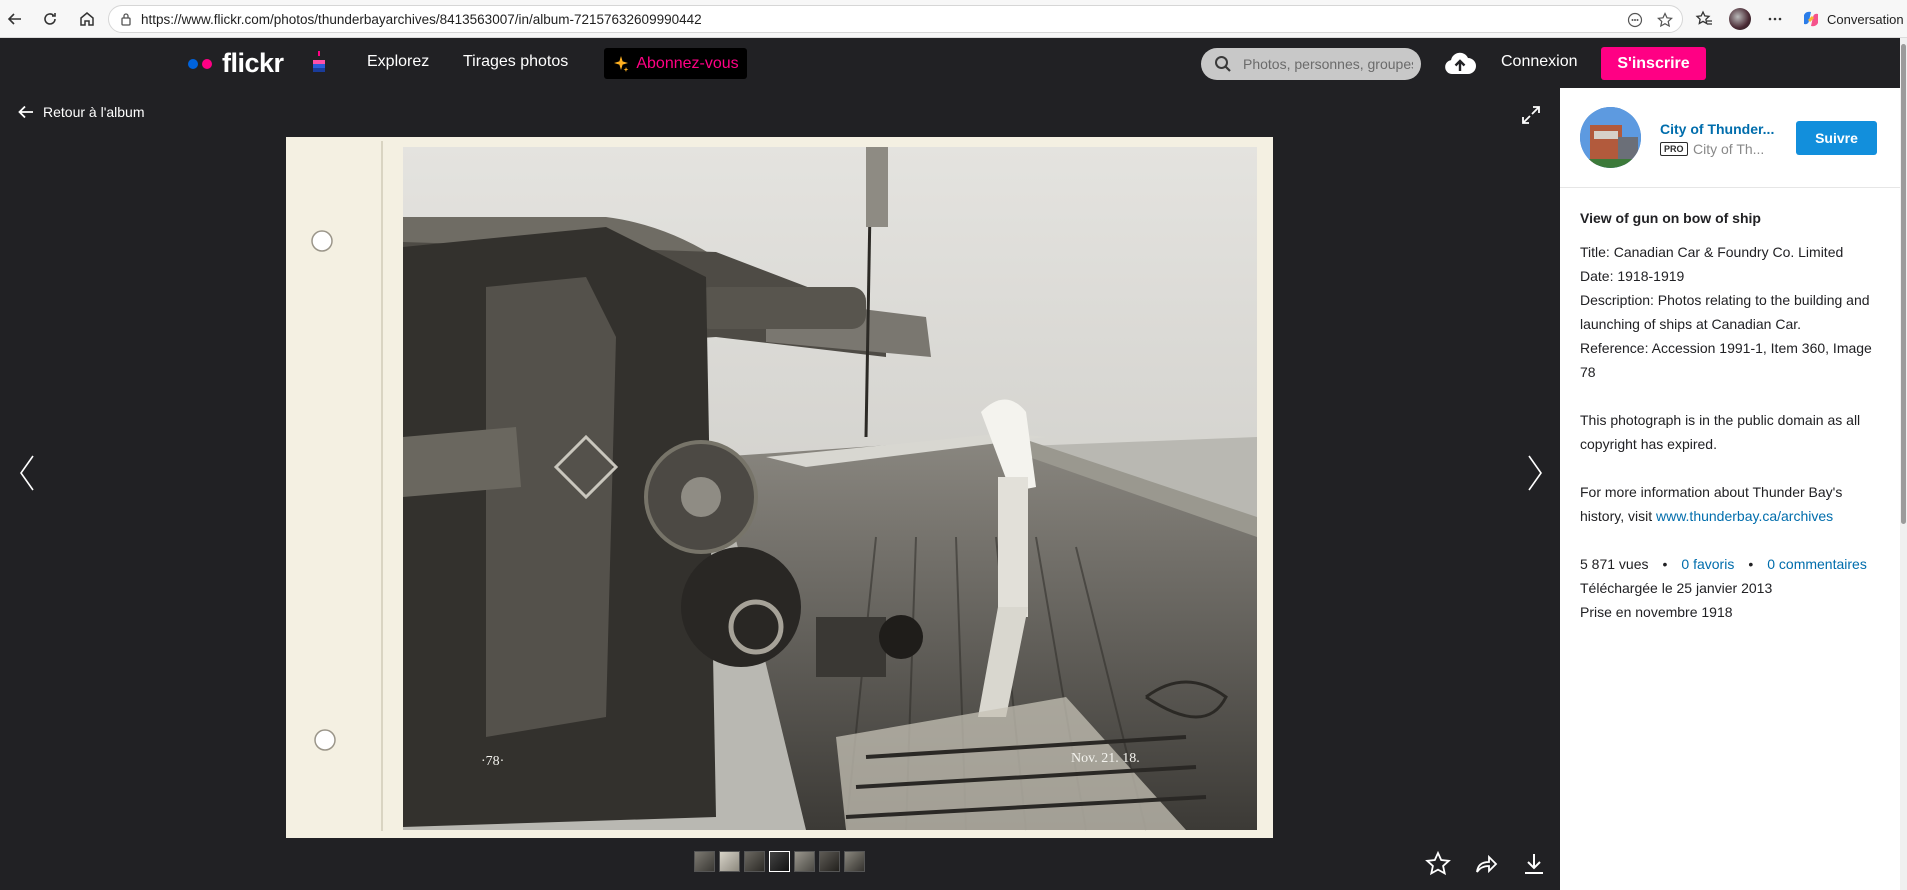 This screenshot has height=890, width=1907. Describe the element at coordinates (27, 473) in the screenshot. I see `previous-photo-icon` at that location.